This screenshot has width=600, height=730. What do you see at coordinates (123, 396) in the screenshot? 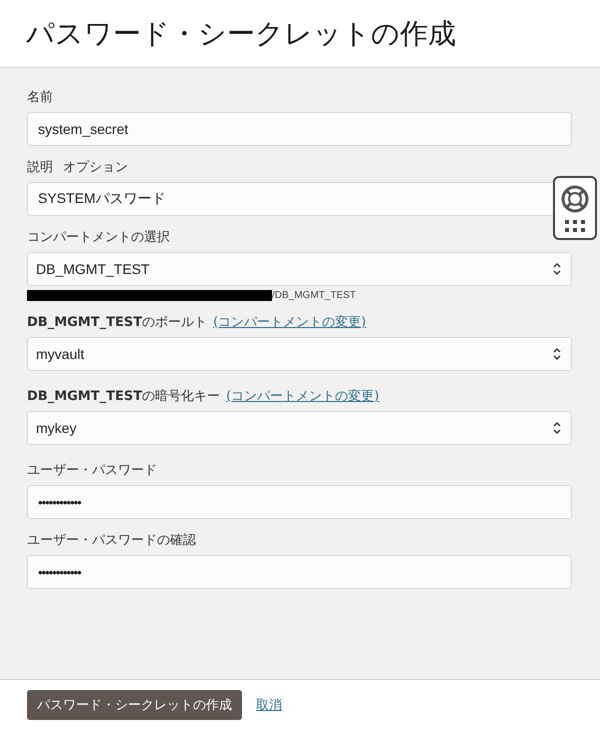
I see `field-label: DB_MGMT_TESTの暗号化キー` at bounding box center [123, 396].